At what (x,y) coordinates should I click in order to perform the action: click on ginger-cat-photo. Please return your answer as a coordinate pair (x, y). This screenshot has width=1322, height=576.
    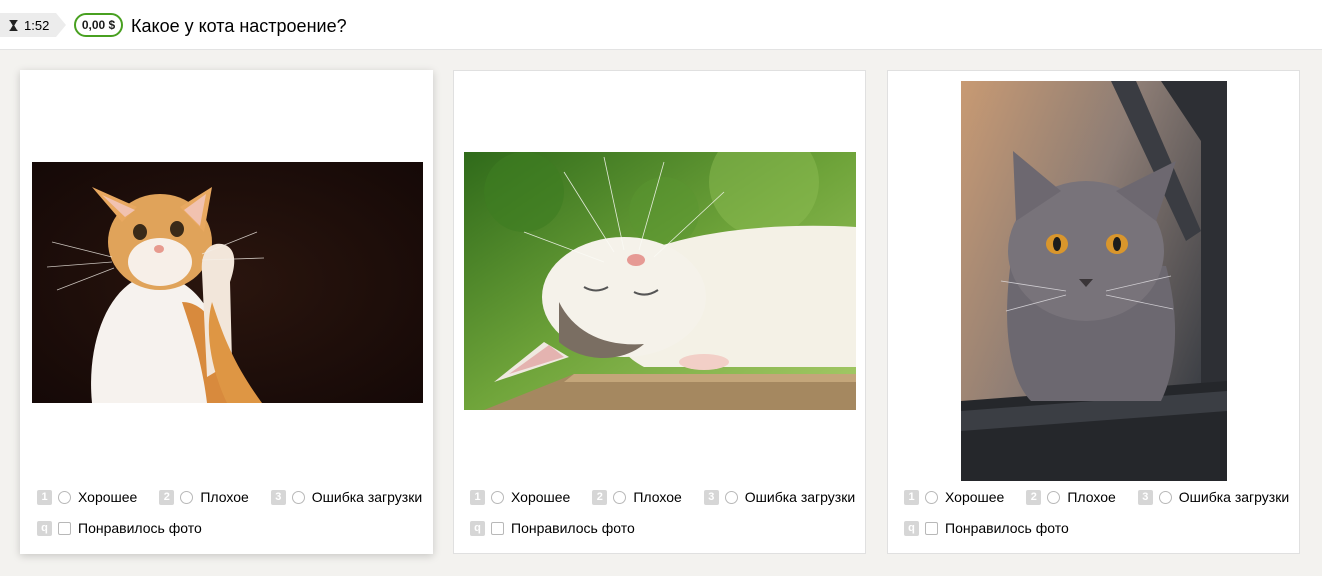
    Looking at the image, I should click on (227, 282).